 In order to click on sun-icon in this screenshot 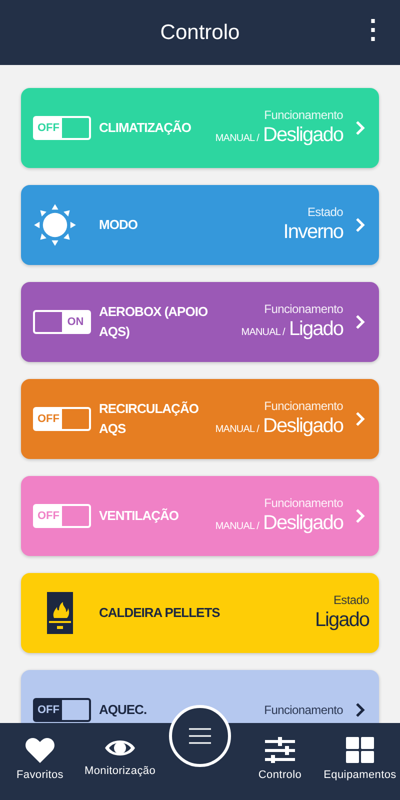, I will do `click(55, 225)`.